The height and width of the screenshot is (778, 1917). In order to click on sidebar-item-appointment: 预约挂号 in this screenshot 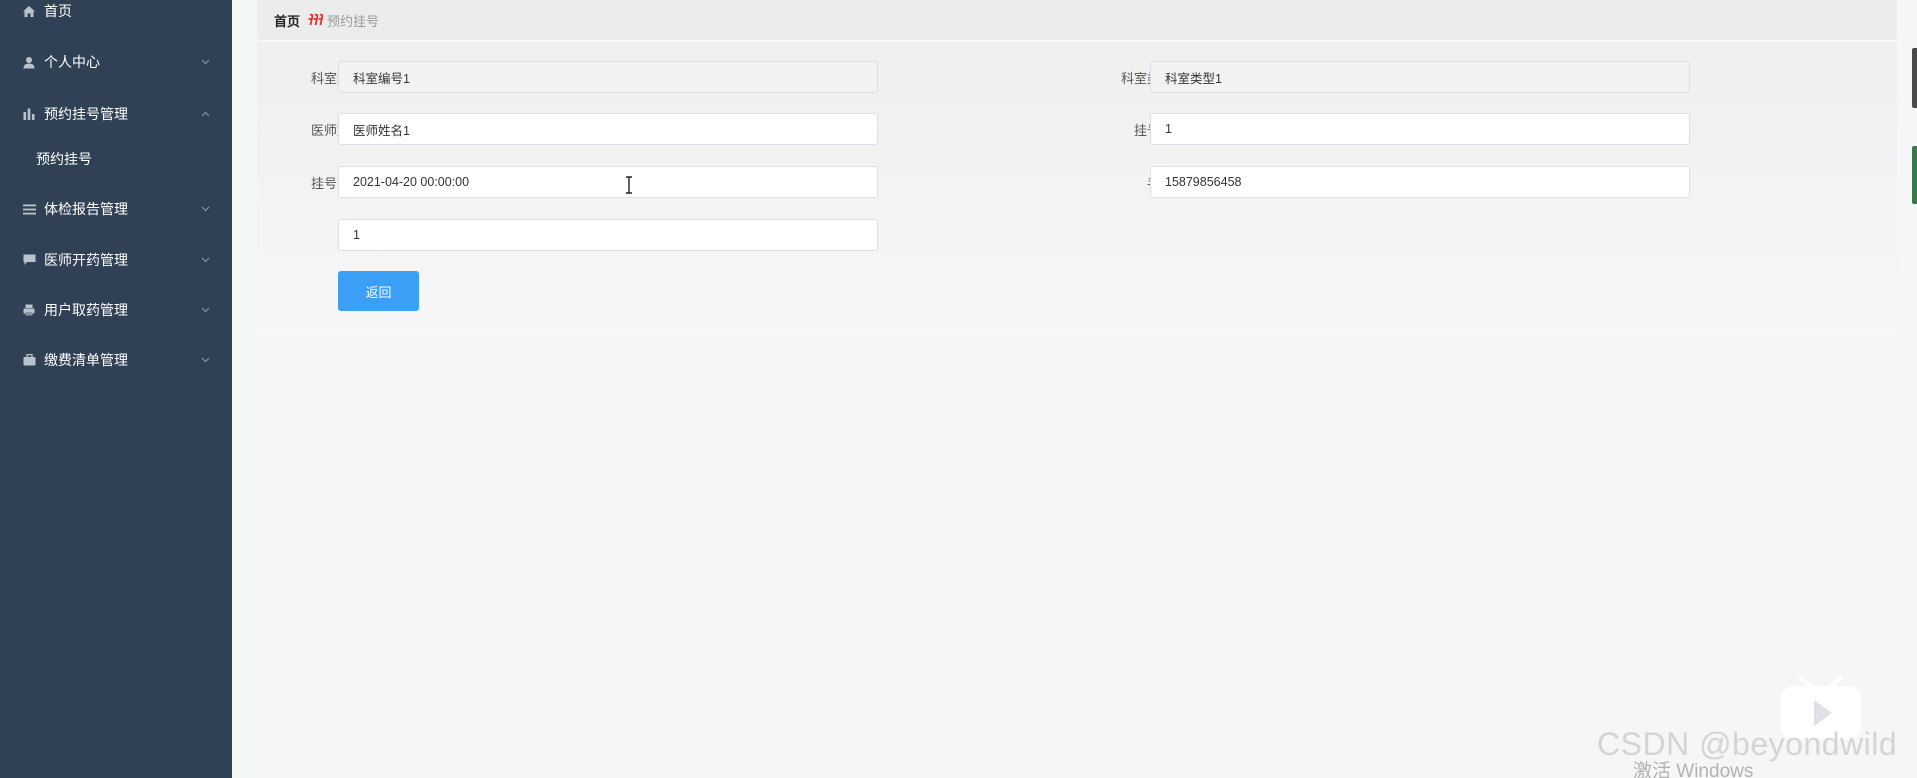, I will do `click(116, 159)`.